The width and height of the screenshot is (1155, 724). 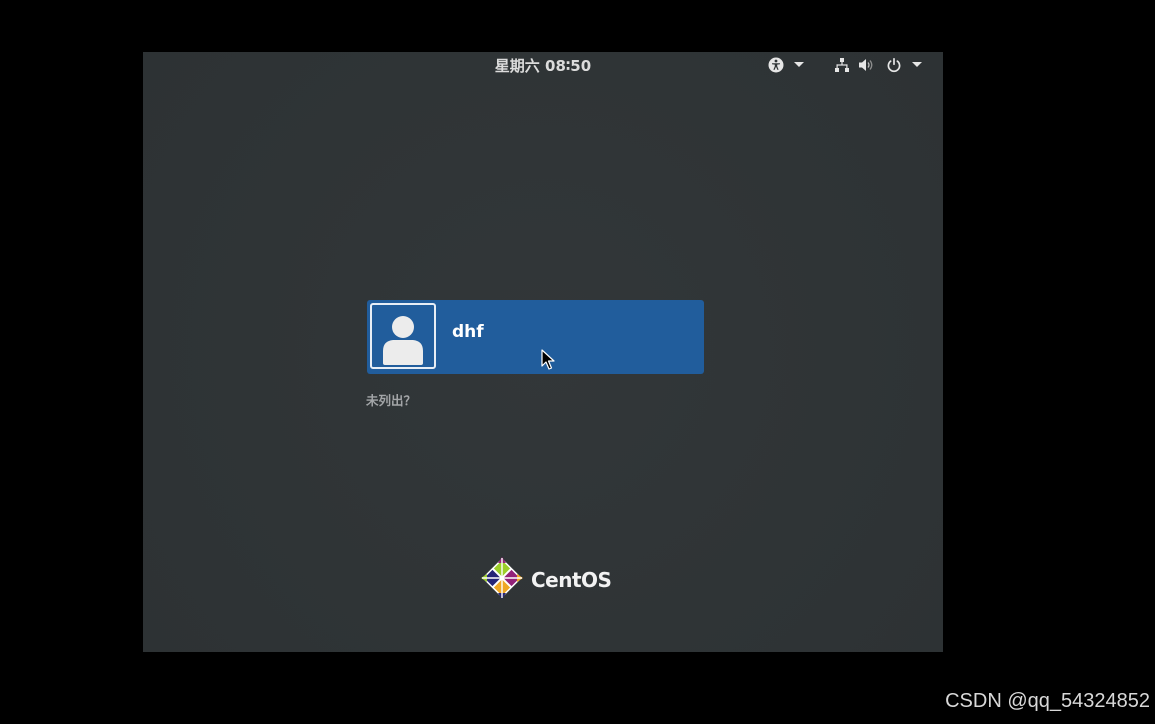 What do you see at coordinates (842, 65) in the screenshot?
I see `network-wired-icon` at bounding box center [842, 65].